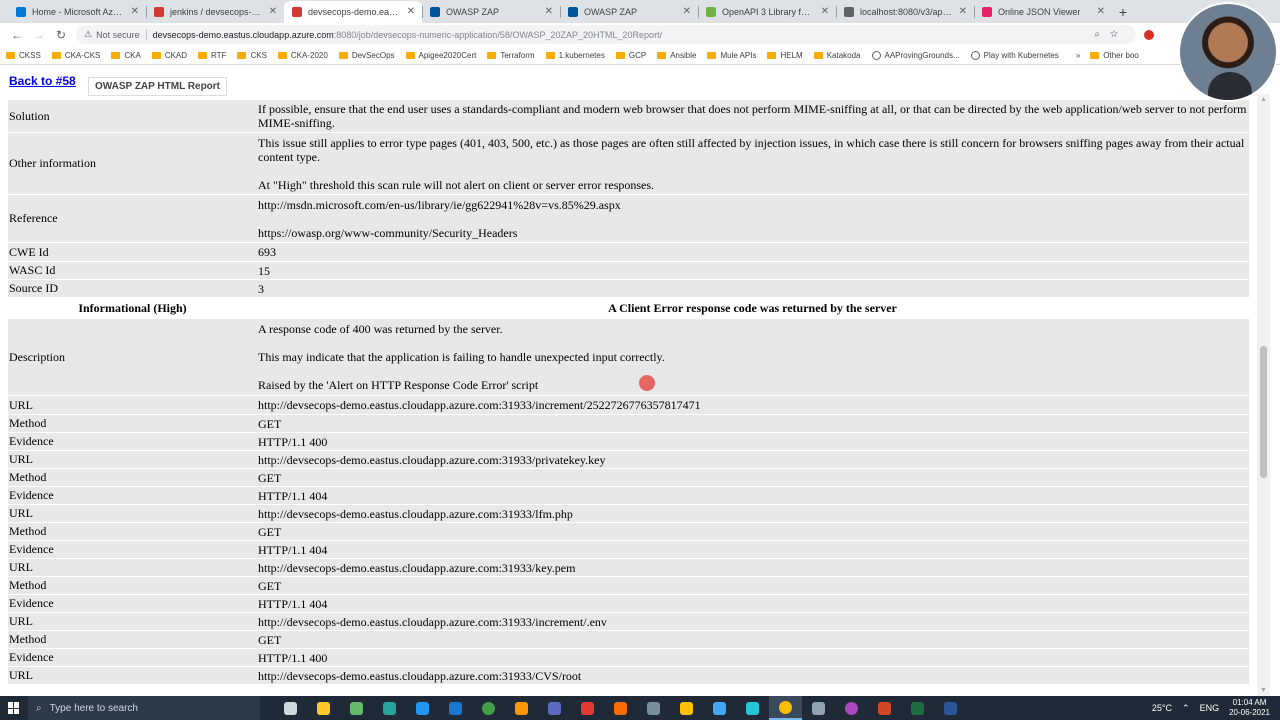  Describe the element at coordinates (39, 35) in the screenshot. I see `forward-arrow-icon: →` at that location.